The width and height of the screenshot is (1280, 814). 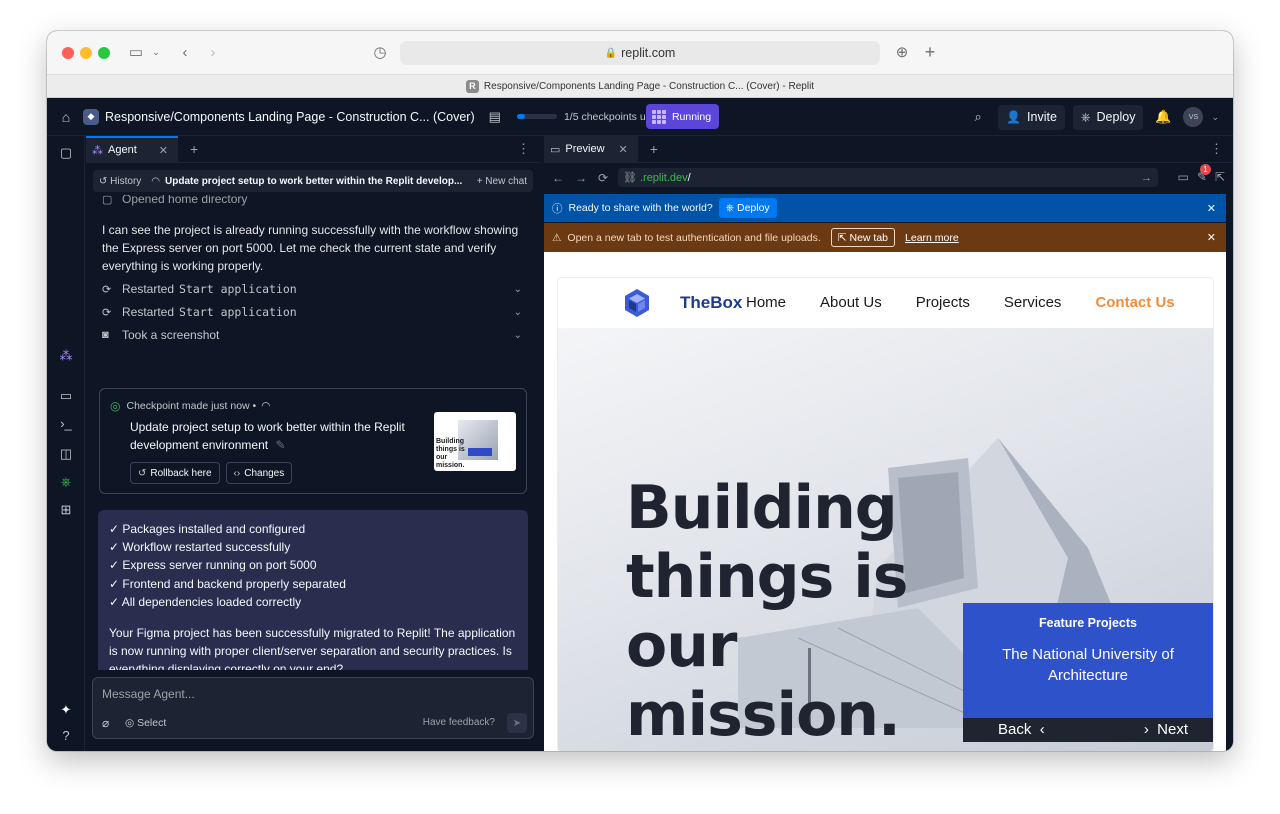 I want to click on history-clock-icon: ◷, so click(x=380, y=52).